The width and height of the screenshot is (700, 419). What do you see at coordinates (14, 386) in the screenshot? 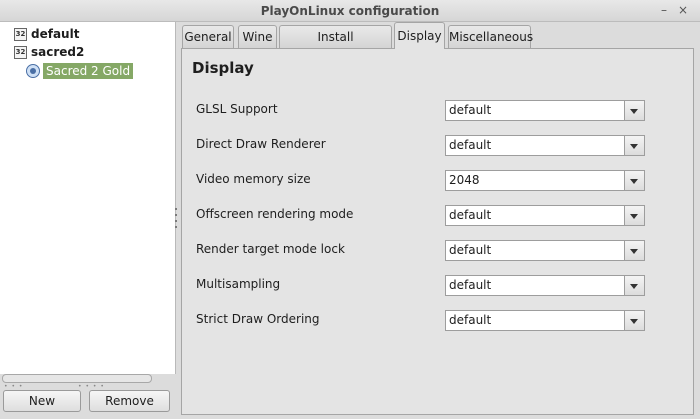
I see `grip-icon: • • •` at bounding box center [14, 386].